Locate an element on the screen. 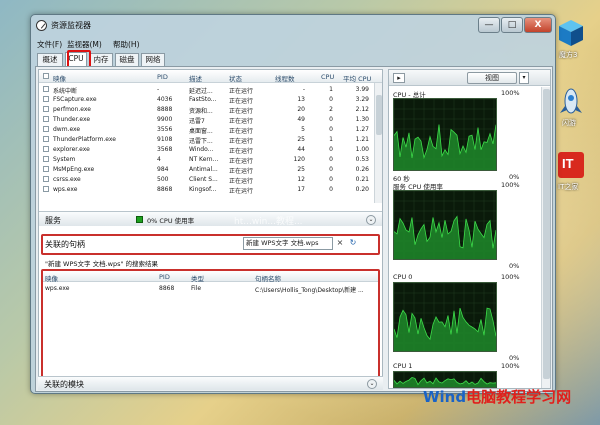 Image resolution: width=600 pixels, height=425 pixels. handle-column-pid: PID is located at coordinates (164, 277).